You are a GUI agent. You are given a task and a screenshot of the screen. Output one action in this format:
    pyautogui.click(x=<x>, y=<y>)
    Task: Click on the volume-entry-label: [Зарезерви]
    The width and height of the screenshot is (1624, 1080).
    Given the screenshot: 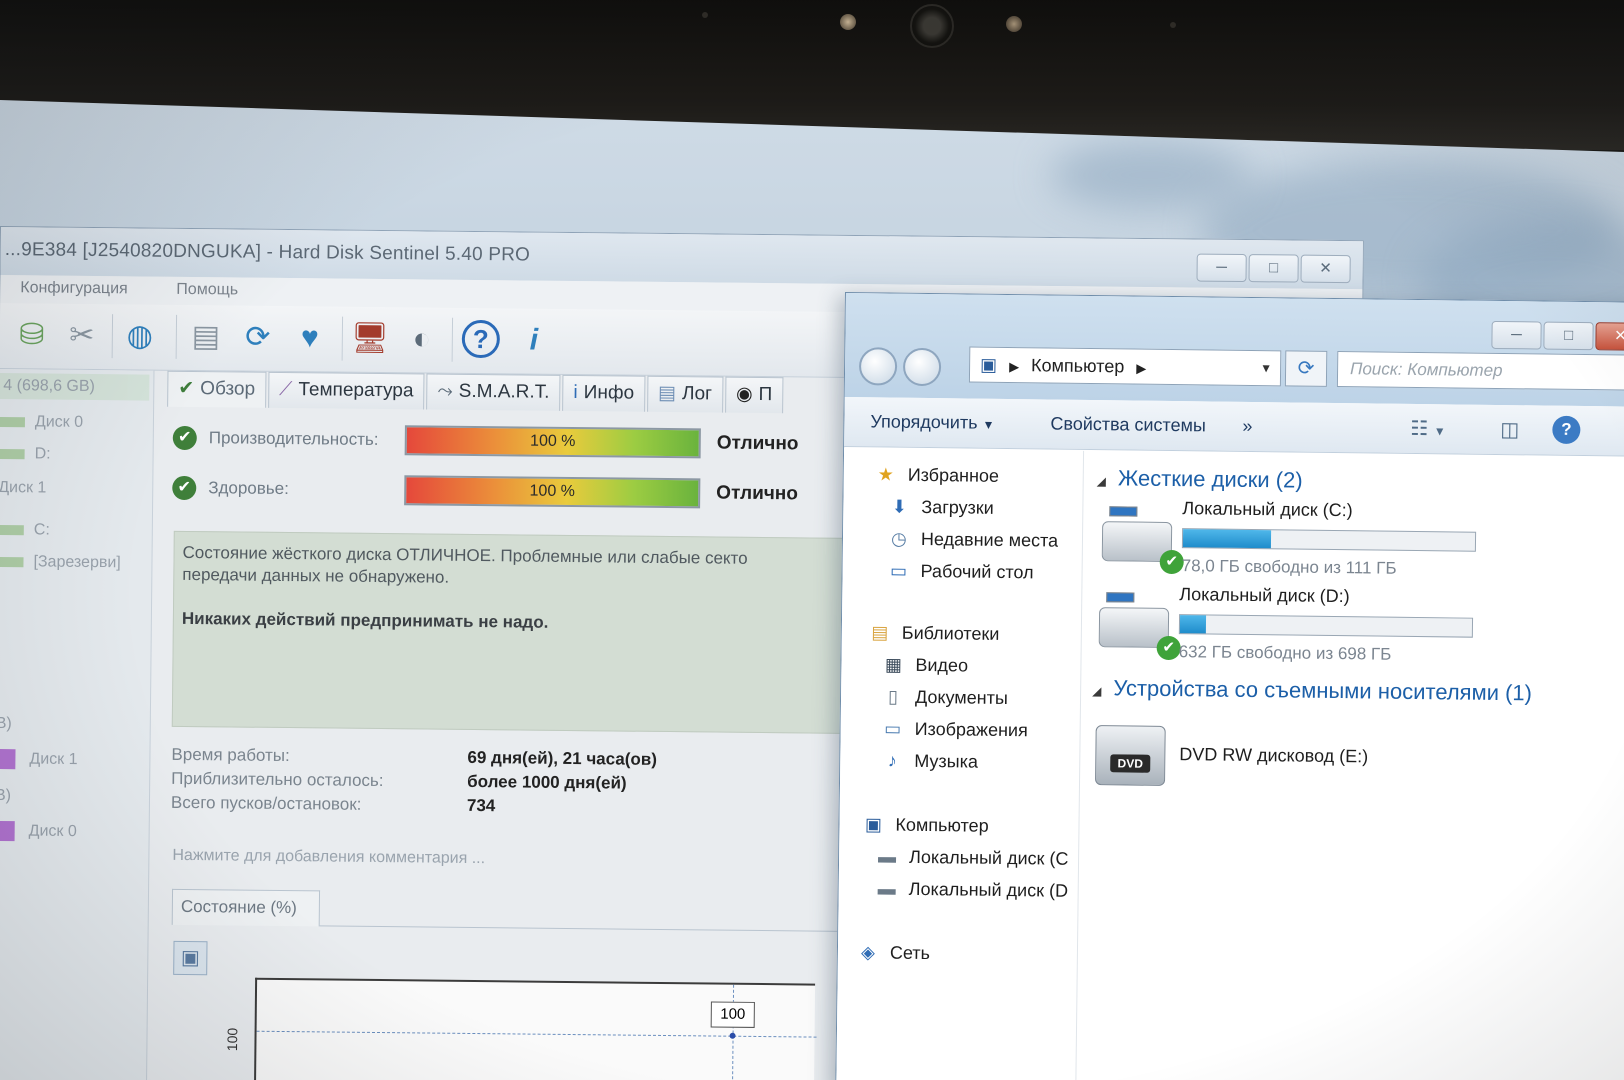 What is the action you would take?
    pyautogui.click(x=77, y=562)
    